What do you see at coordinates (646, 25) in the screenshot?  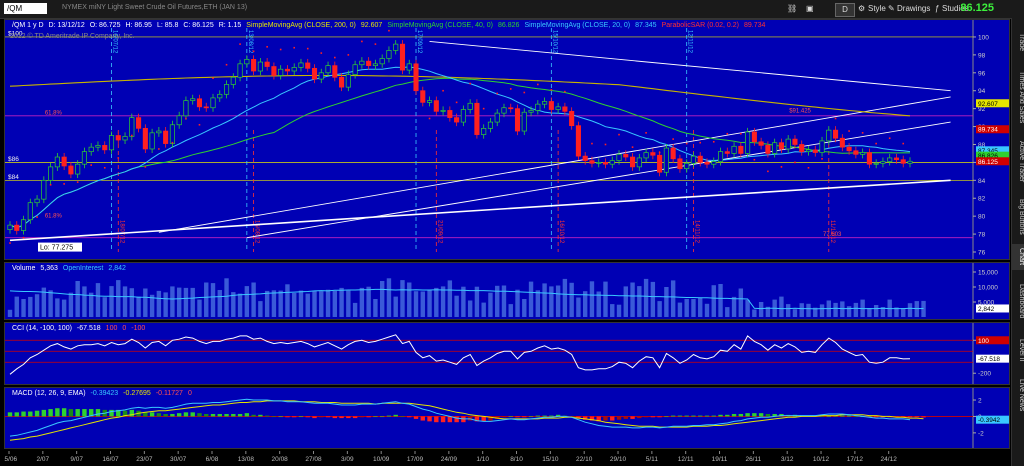 I see `header-item-12: 87.345` at bounding box center [646, 25].